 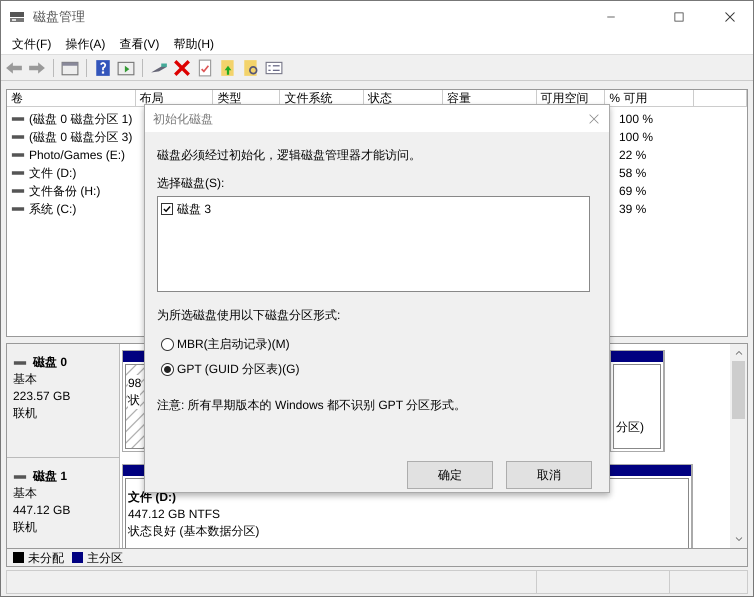 I want to click on disk-name: 磁盘 0, so click(x=50, y=362).